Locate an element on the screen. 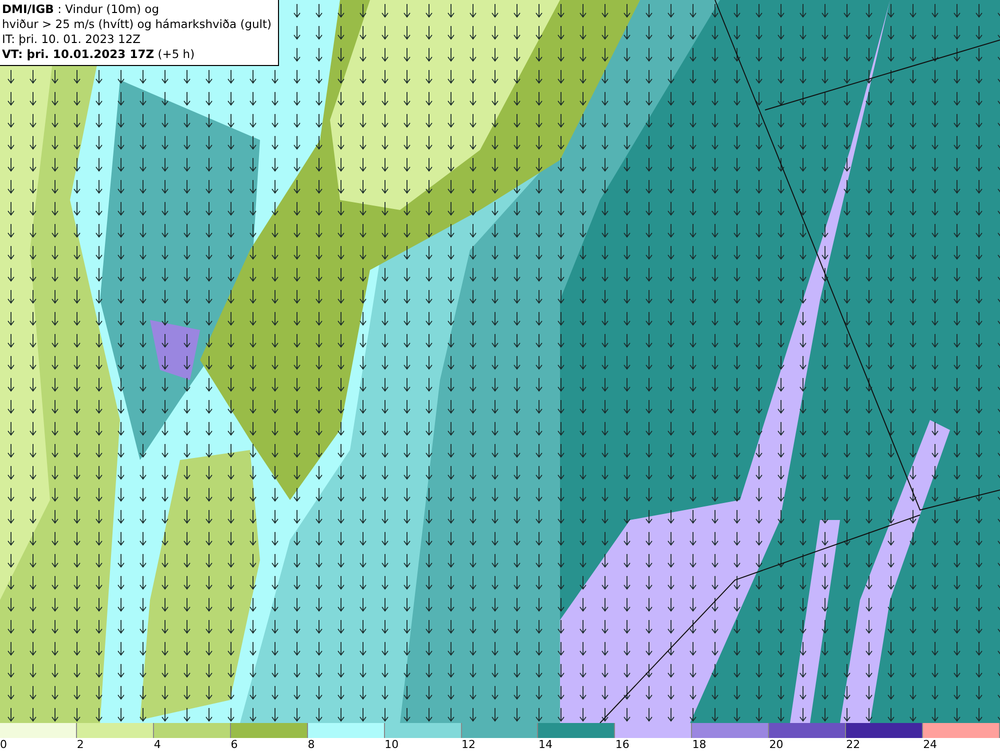 The image size is (1000, 753). legend-label: 14 is located at coordinates (545, 745).